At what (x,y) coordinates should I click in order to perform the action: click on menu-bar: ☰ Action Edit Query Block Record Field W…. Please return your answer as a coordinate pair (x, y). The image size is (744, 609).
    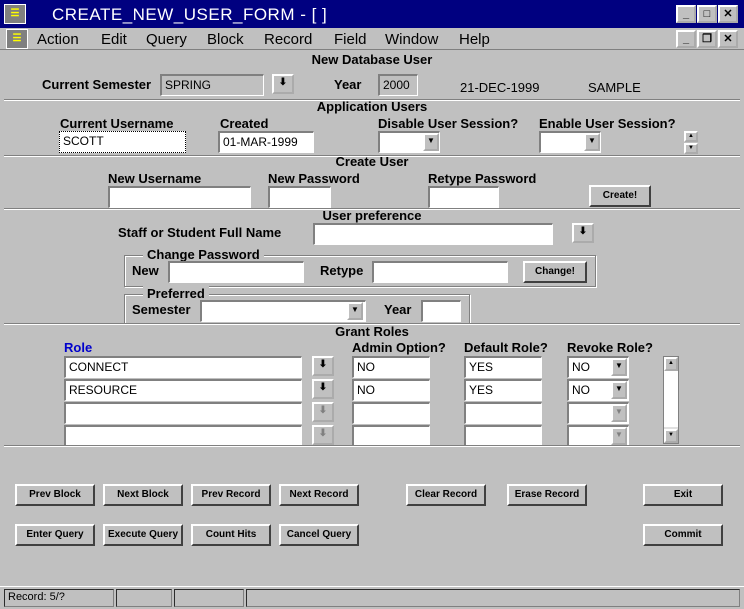
    Looking at the image, I should click on (372, 39).